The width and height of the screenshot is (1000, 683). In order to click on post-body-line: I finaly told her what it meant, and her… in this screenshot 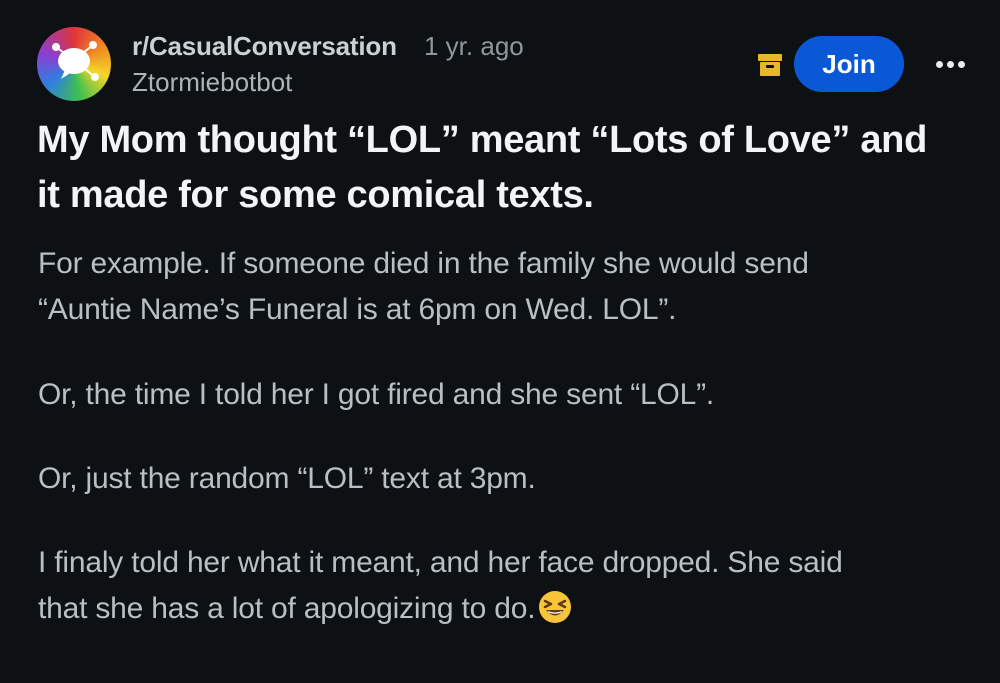, I will do `click(440, 562)`.